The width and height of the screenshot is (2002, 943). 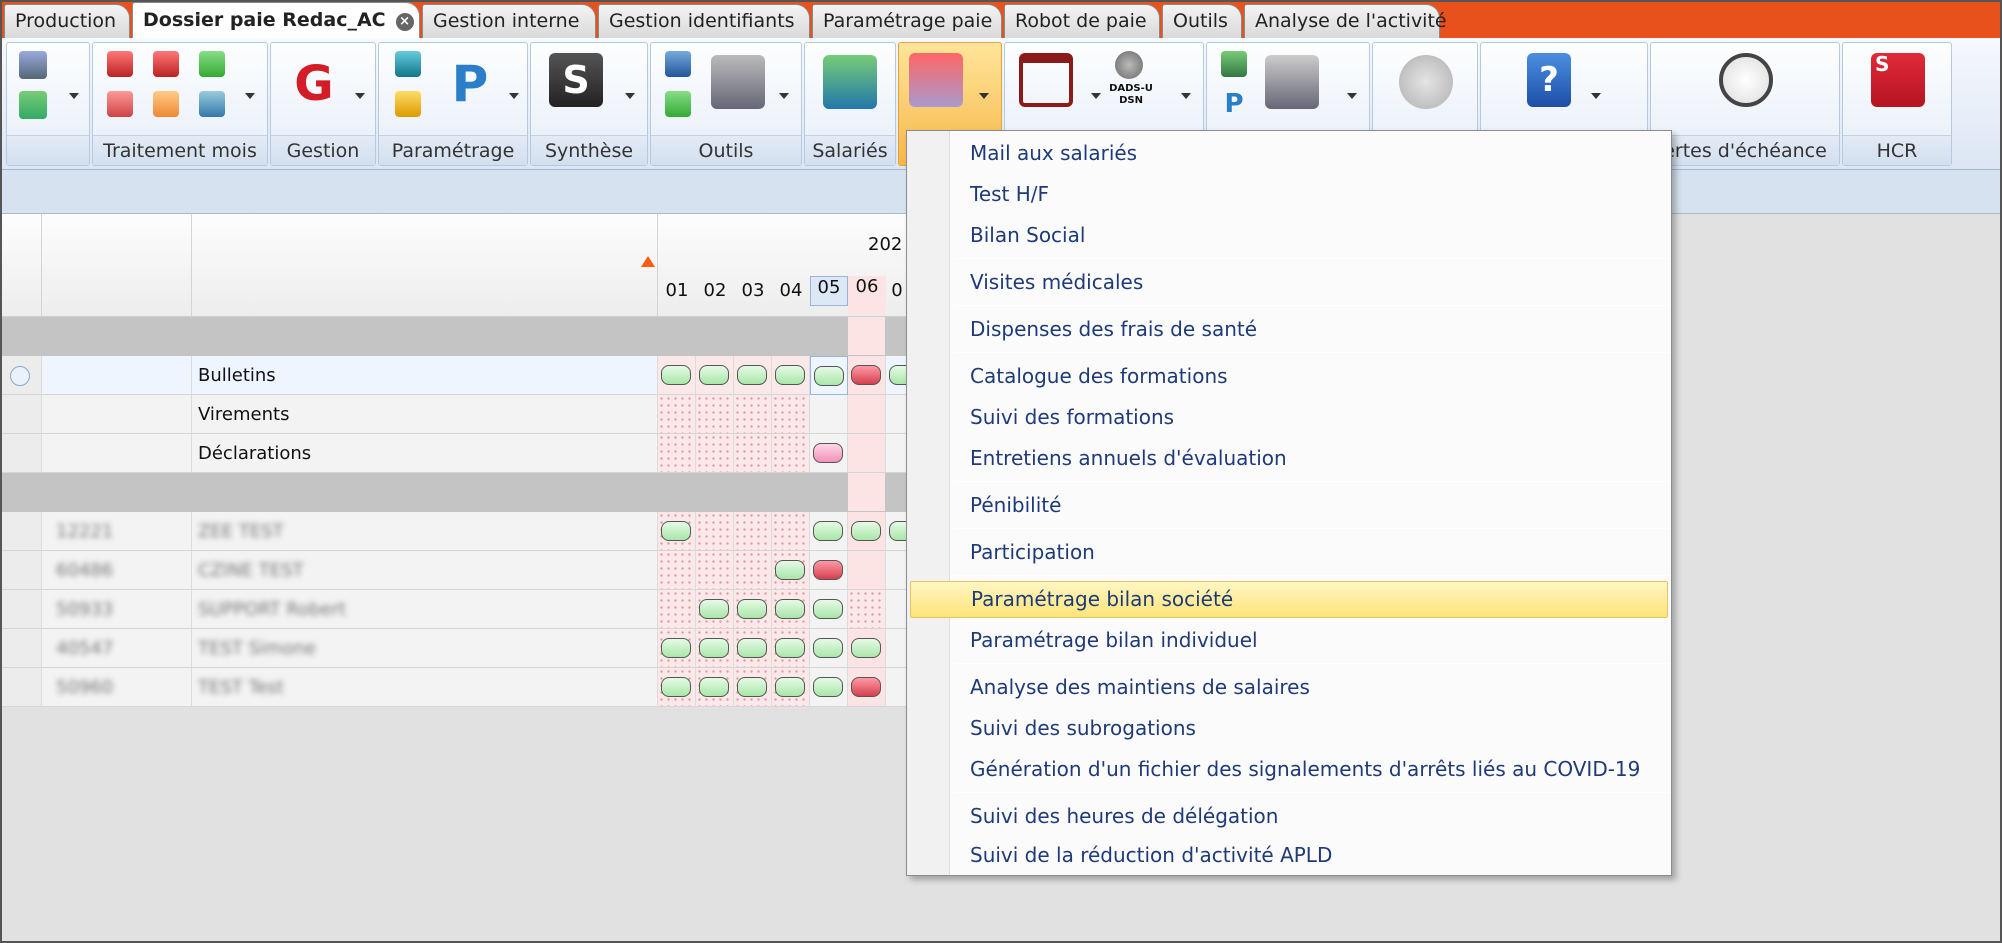 What do you see at coordinates (678, 104) in the screenshot?
I see `check-icon` at bounding box center [678, 104].